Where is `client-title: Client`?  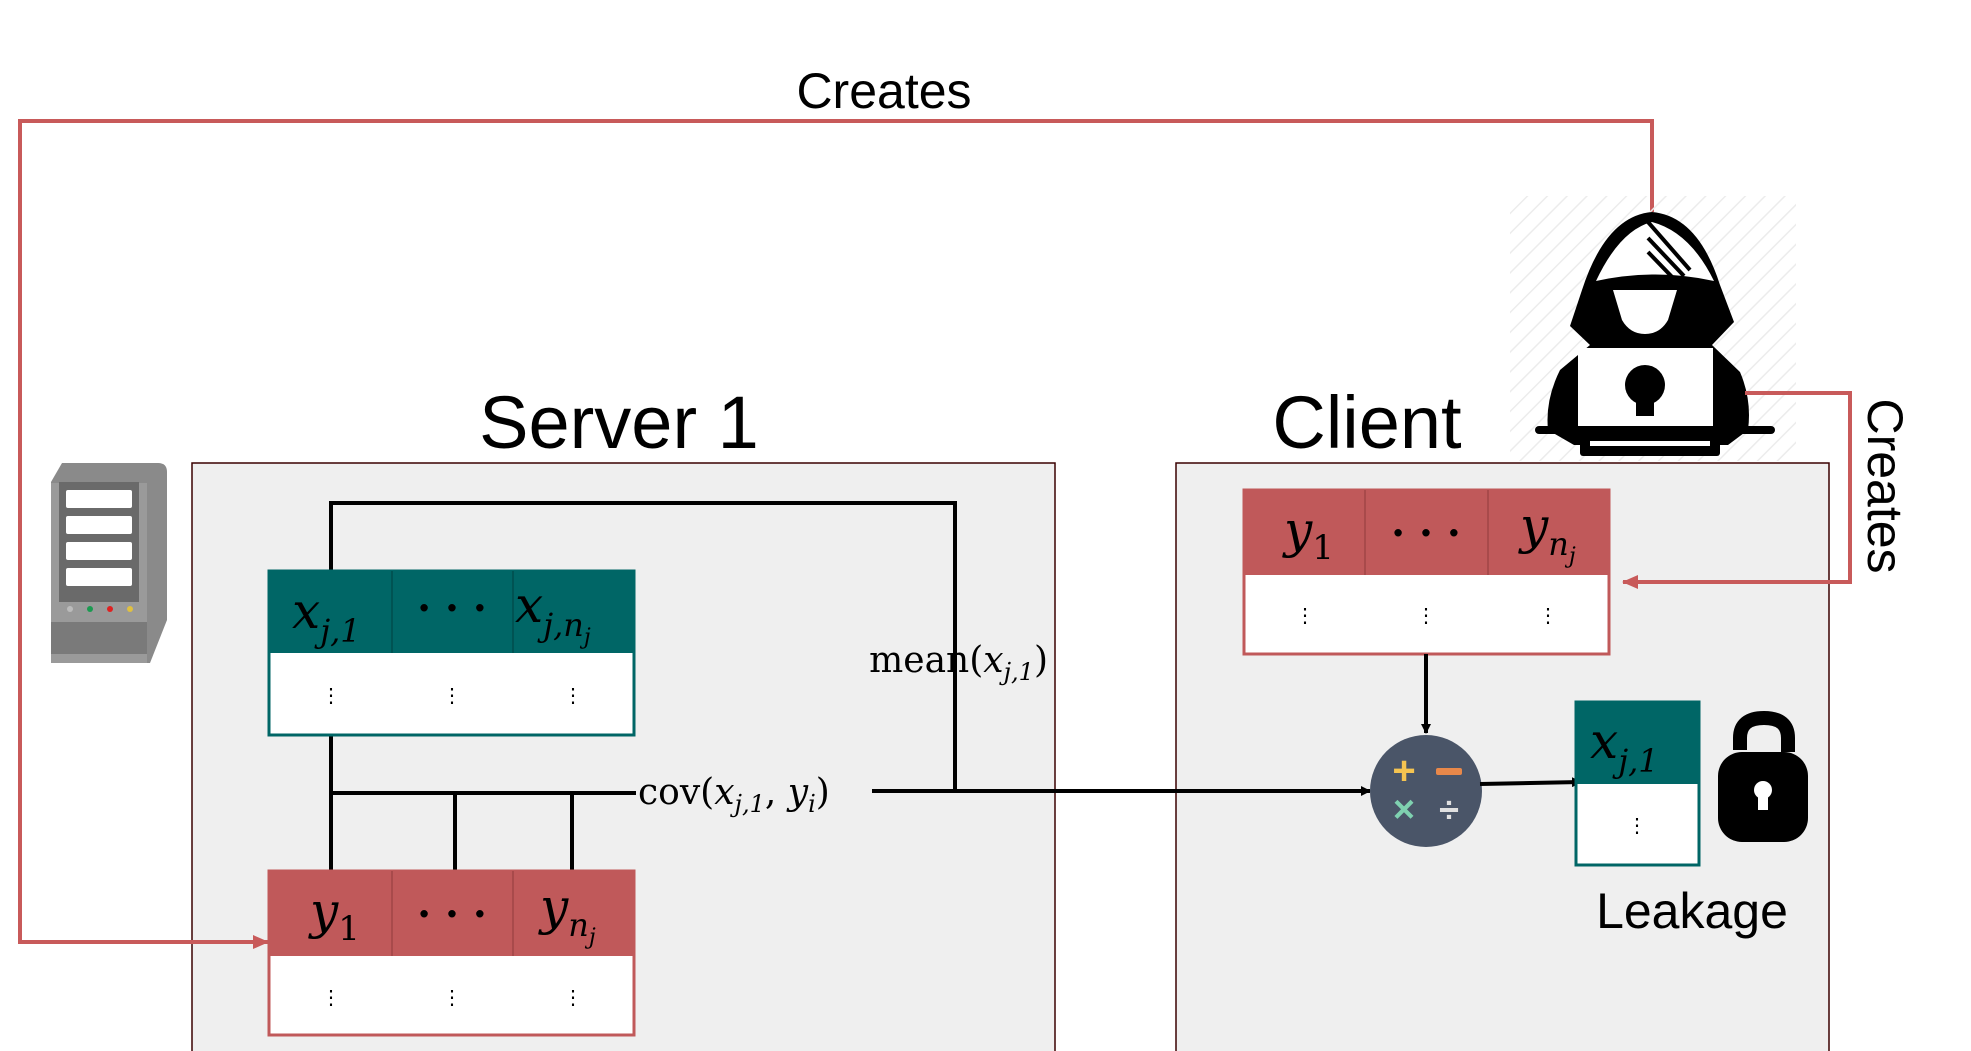 client-title: Client is located at coordinates (1367, 422).